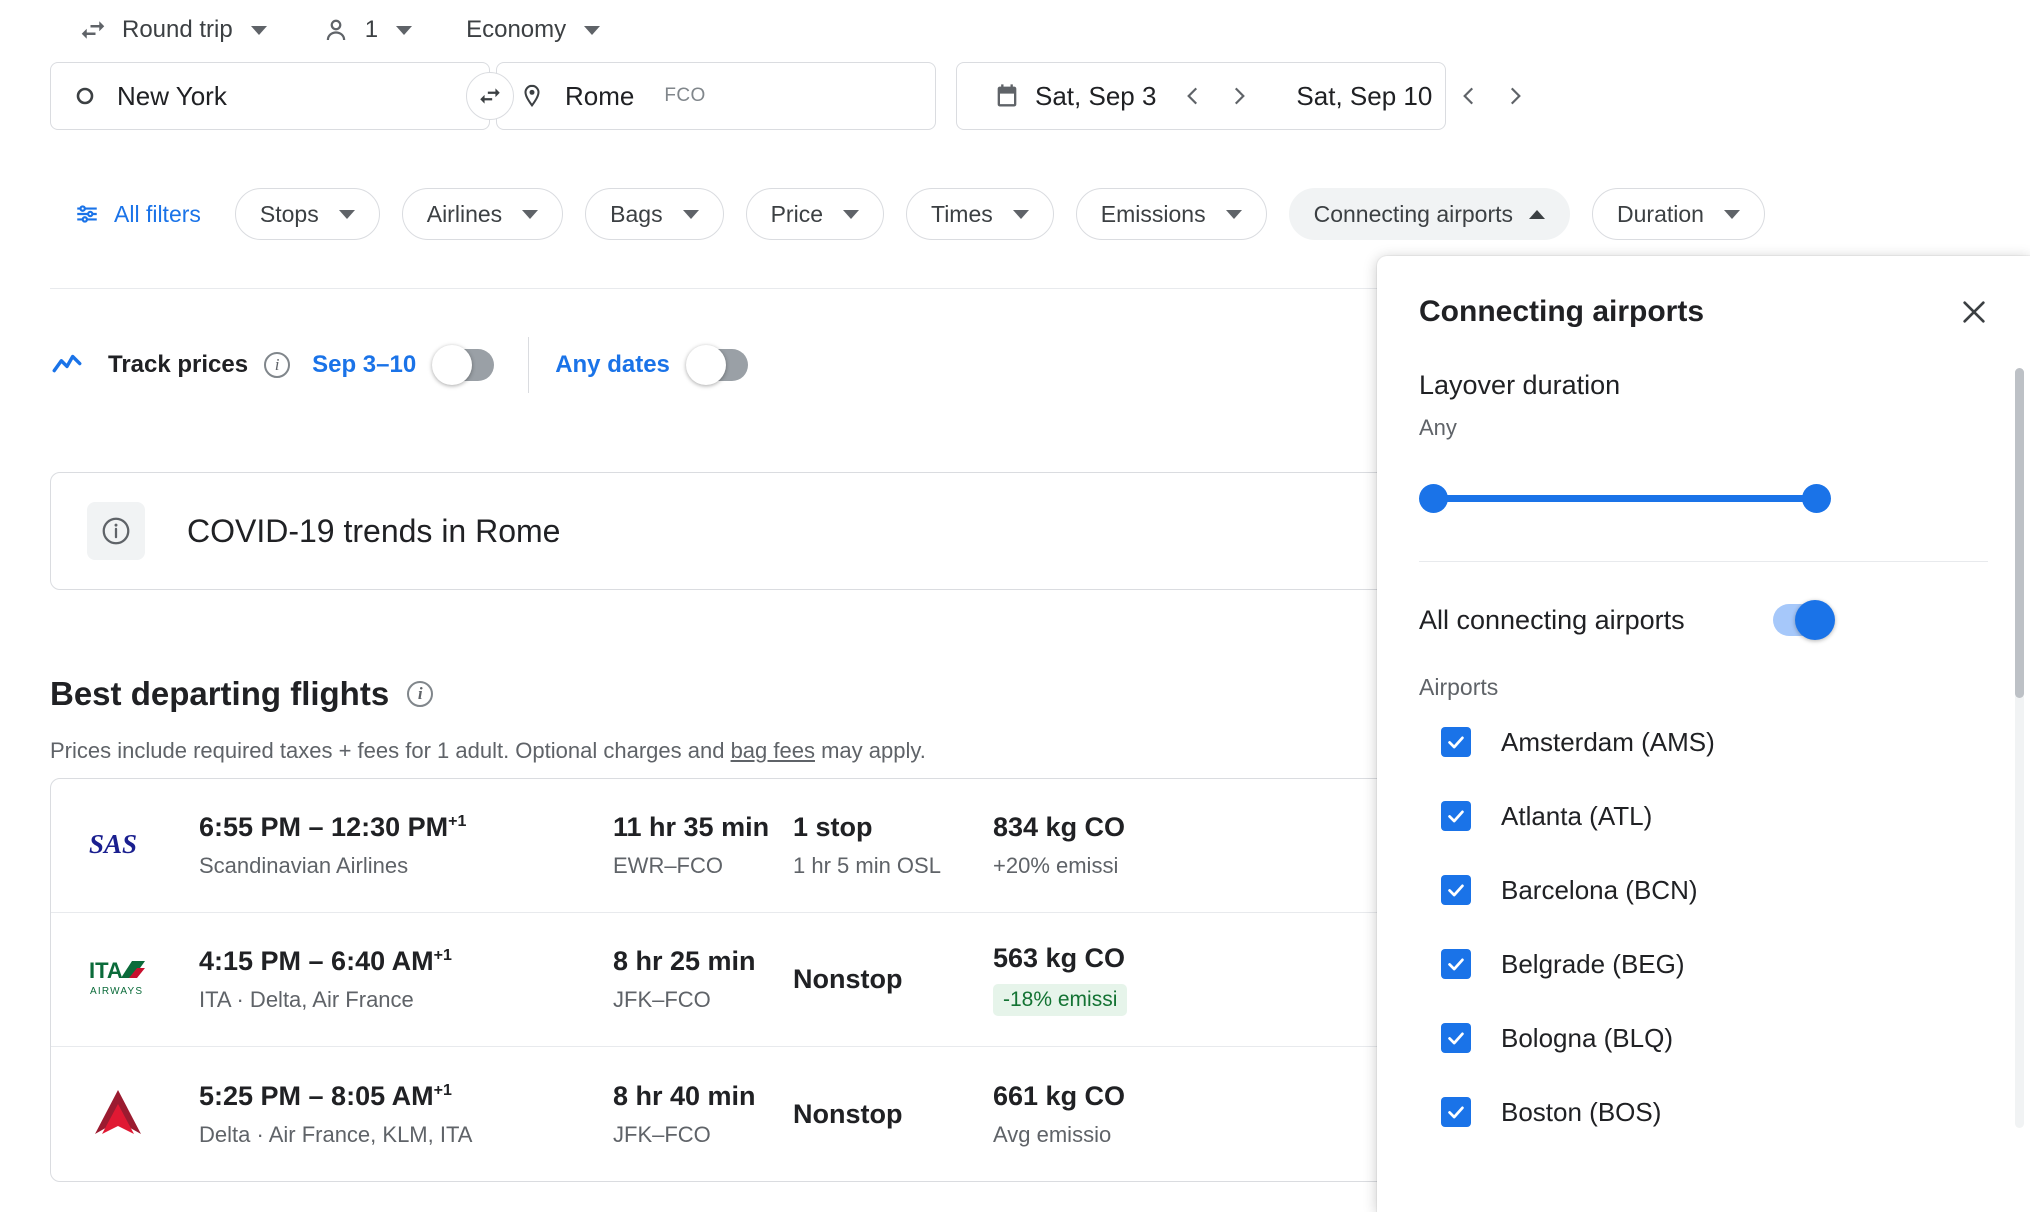 The height and width of the screenshot is (1212, 2030). Describe the element at coordinates (790, 531) in the screenshot. I see `covid-trends-card: COVID-19 trends in Rome` at that location.